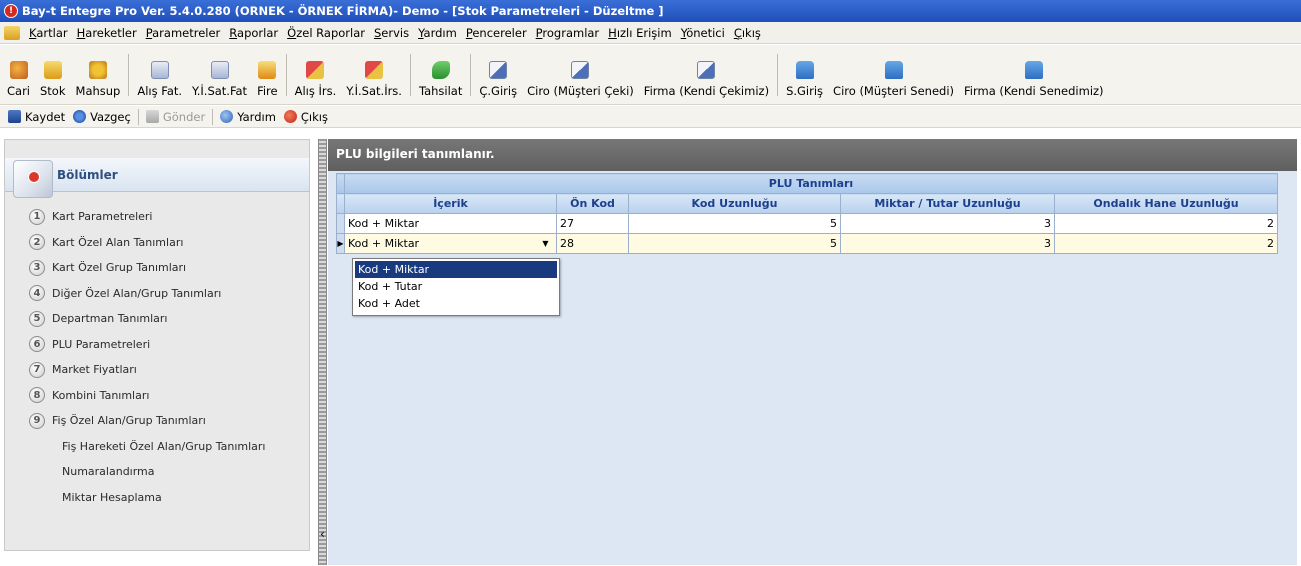 This screenshot has height=566, width=1301. Describe the element at coordinates (53, 91) in the screenshot. I see `stok-label: Stok` at that location.